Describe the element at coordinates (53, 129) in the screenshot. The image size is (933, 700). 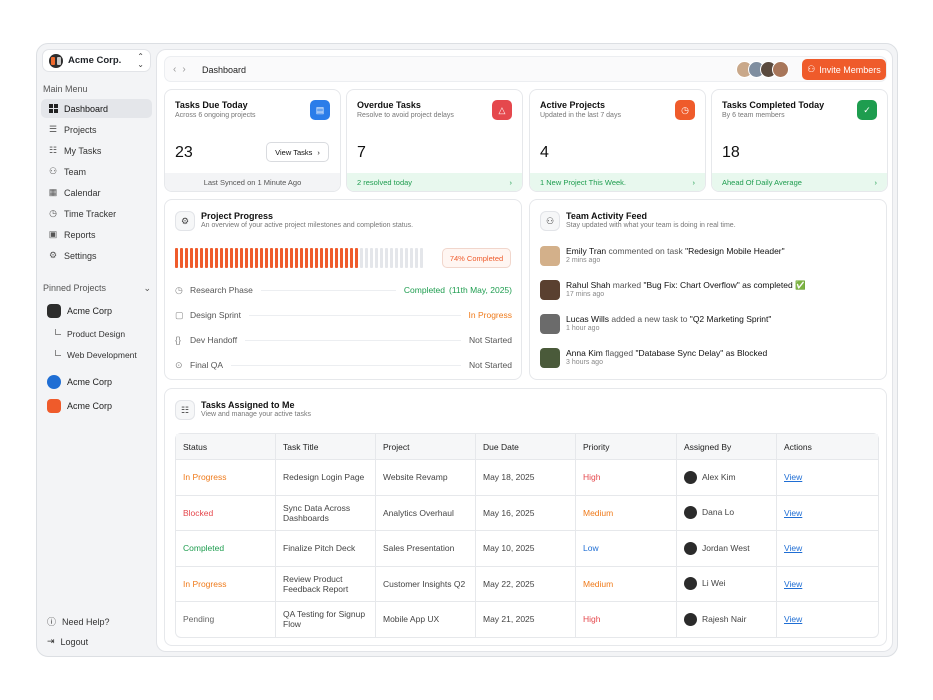
I see `list-icon: ☰` at that location.